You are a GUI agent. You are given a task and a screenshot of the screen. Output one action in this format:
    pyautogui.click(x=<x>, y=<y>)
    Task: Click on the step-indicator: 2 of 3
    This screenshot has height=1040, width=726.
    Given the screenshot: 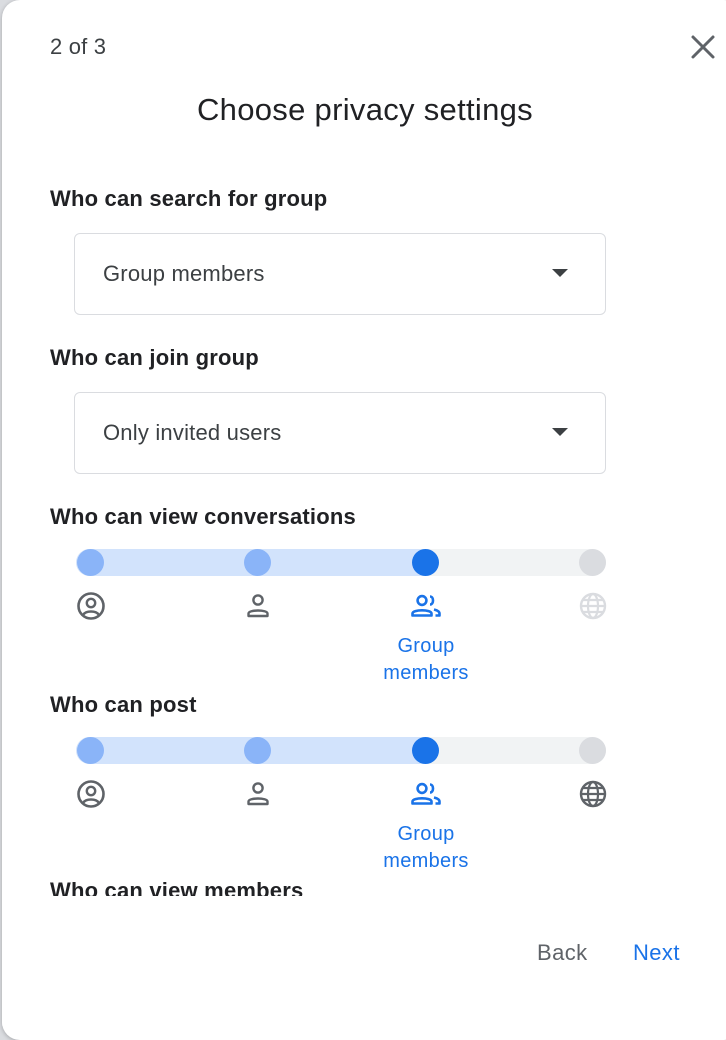 What is the action you would take?
    pyautogui.click(x=78, y=46)
    